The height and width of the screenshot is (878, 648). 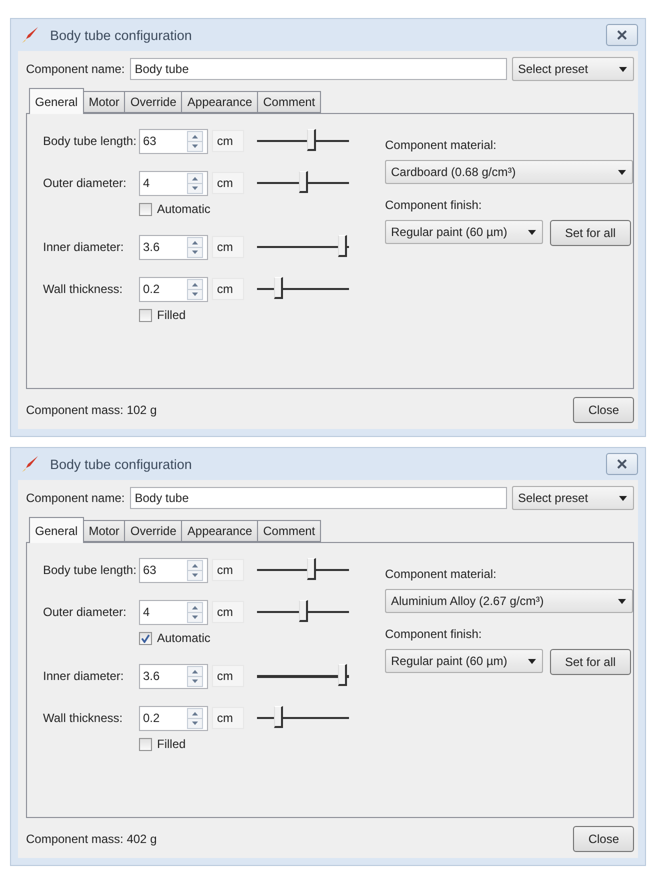 What do you see at coordinates (91, 410) in the screenshot?
I see `component-mass-text: Component mass: 102 g` at bounding box center [91, 410].